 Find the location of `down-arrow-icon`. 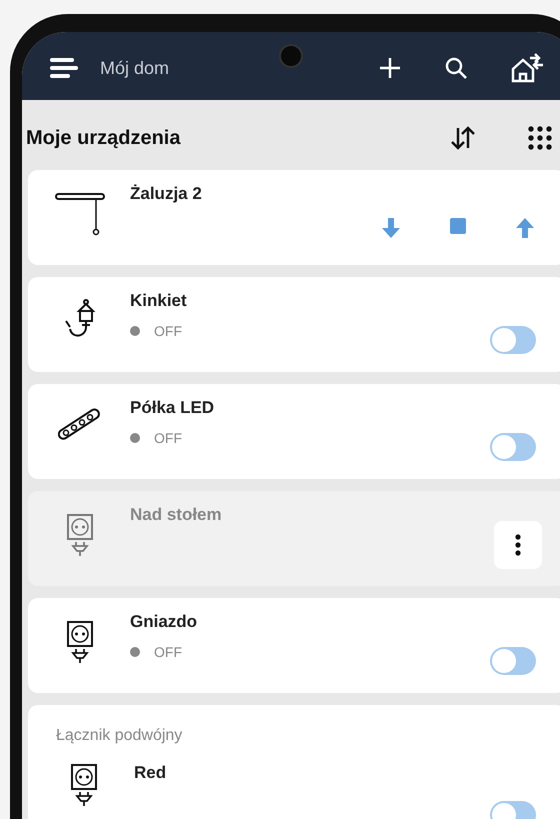

down-arrow-icon is located at coordinates (391, 228).